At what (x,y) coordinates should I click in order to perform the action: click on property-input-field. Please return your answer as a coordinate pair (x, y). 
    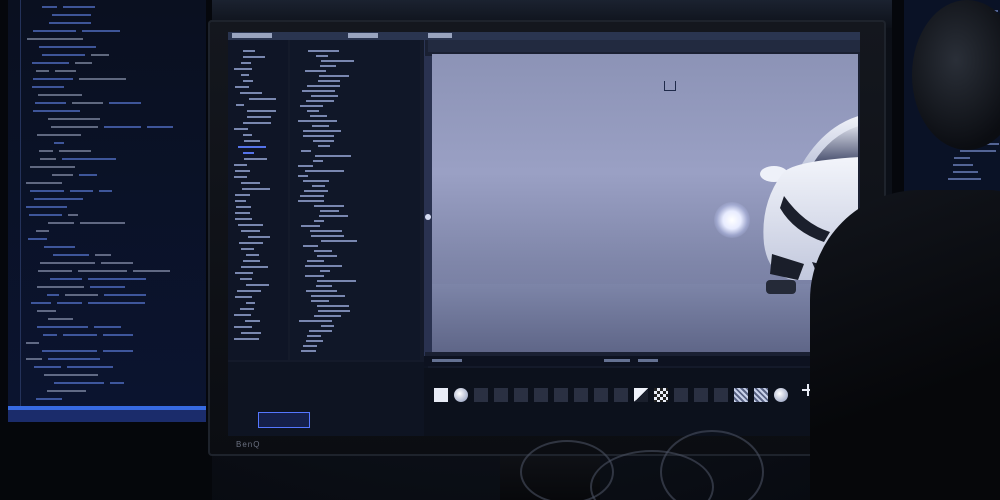
    Looking at the image, I should click on (284, 420).